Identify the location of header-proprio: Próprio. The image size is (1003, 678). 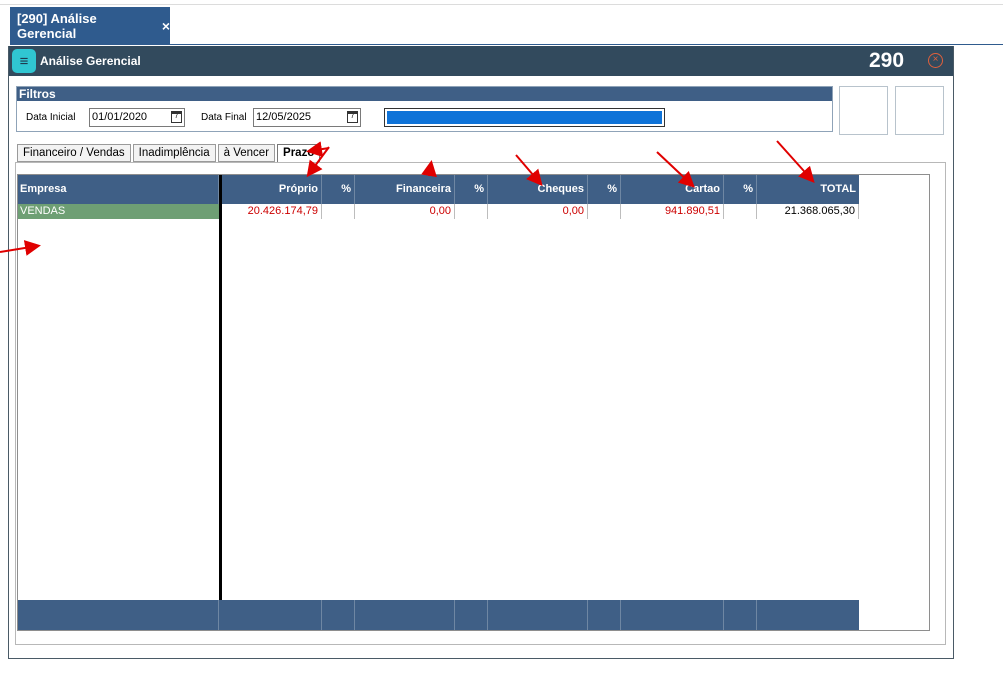
(272, 189).